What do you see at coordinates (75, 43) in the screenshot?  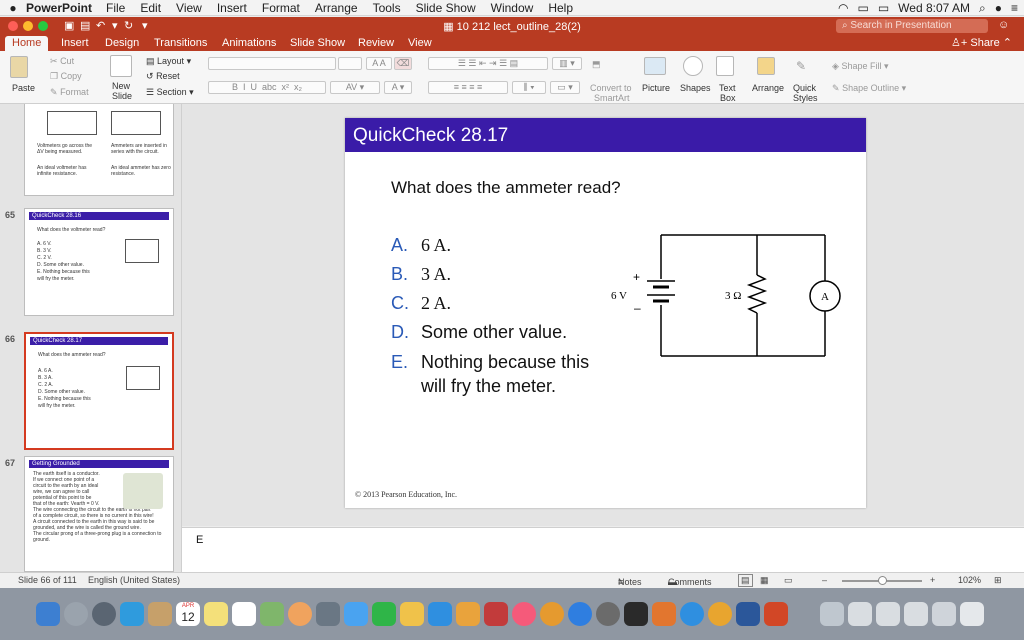 I see `tab-insert: Insert` at bounding box center [75, 43].